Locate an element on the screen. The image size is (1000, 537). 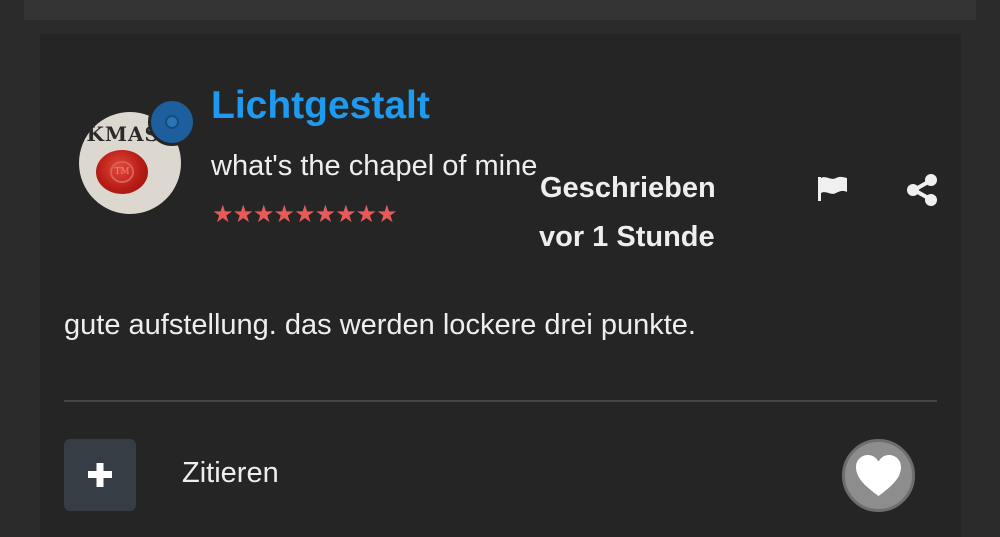
multiquote-button is located at coordinates (100, 475).